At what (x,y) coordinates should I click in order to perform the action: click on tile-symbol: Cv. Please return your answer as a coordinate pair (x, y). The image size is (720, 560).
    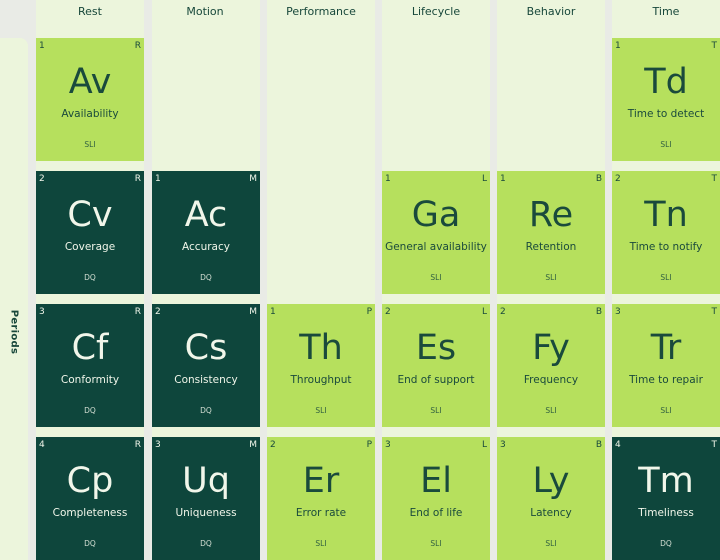
    Looking at the image, I should click on (90, 215).